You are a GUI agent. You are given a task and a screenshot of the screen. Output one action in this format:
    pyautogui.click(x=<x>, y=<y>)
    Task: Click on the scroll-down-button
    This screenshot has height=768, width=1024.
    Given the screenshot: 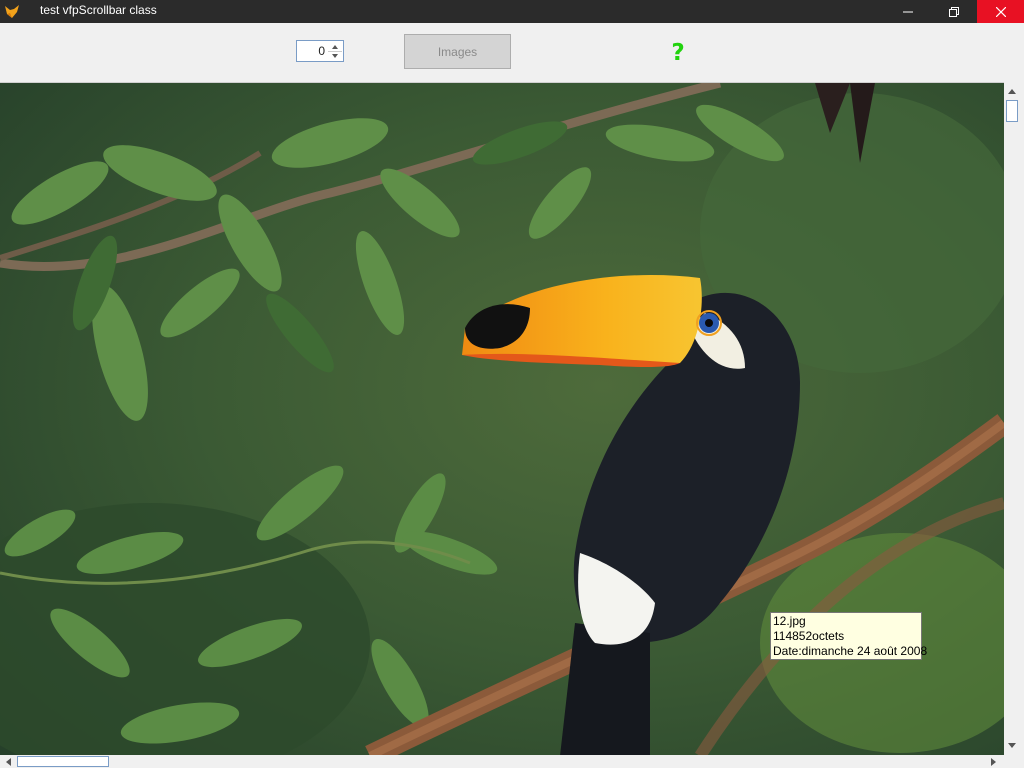 What is the action you would take?
    pyautogui.click(x=1012, y=745)
    